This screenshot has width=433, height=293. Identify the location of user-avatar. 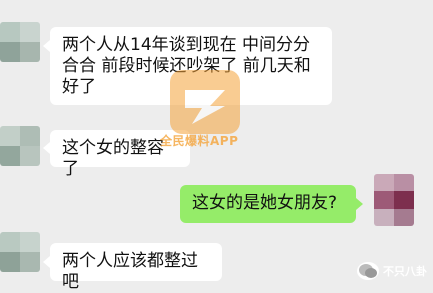
(394, 200).